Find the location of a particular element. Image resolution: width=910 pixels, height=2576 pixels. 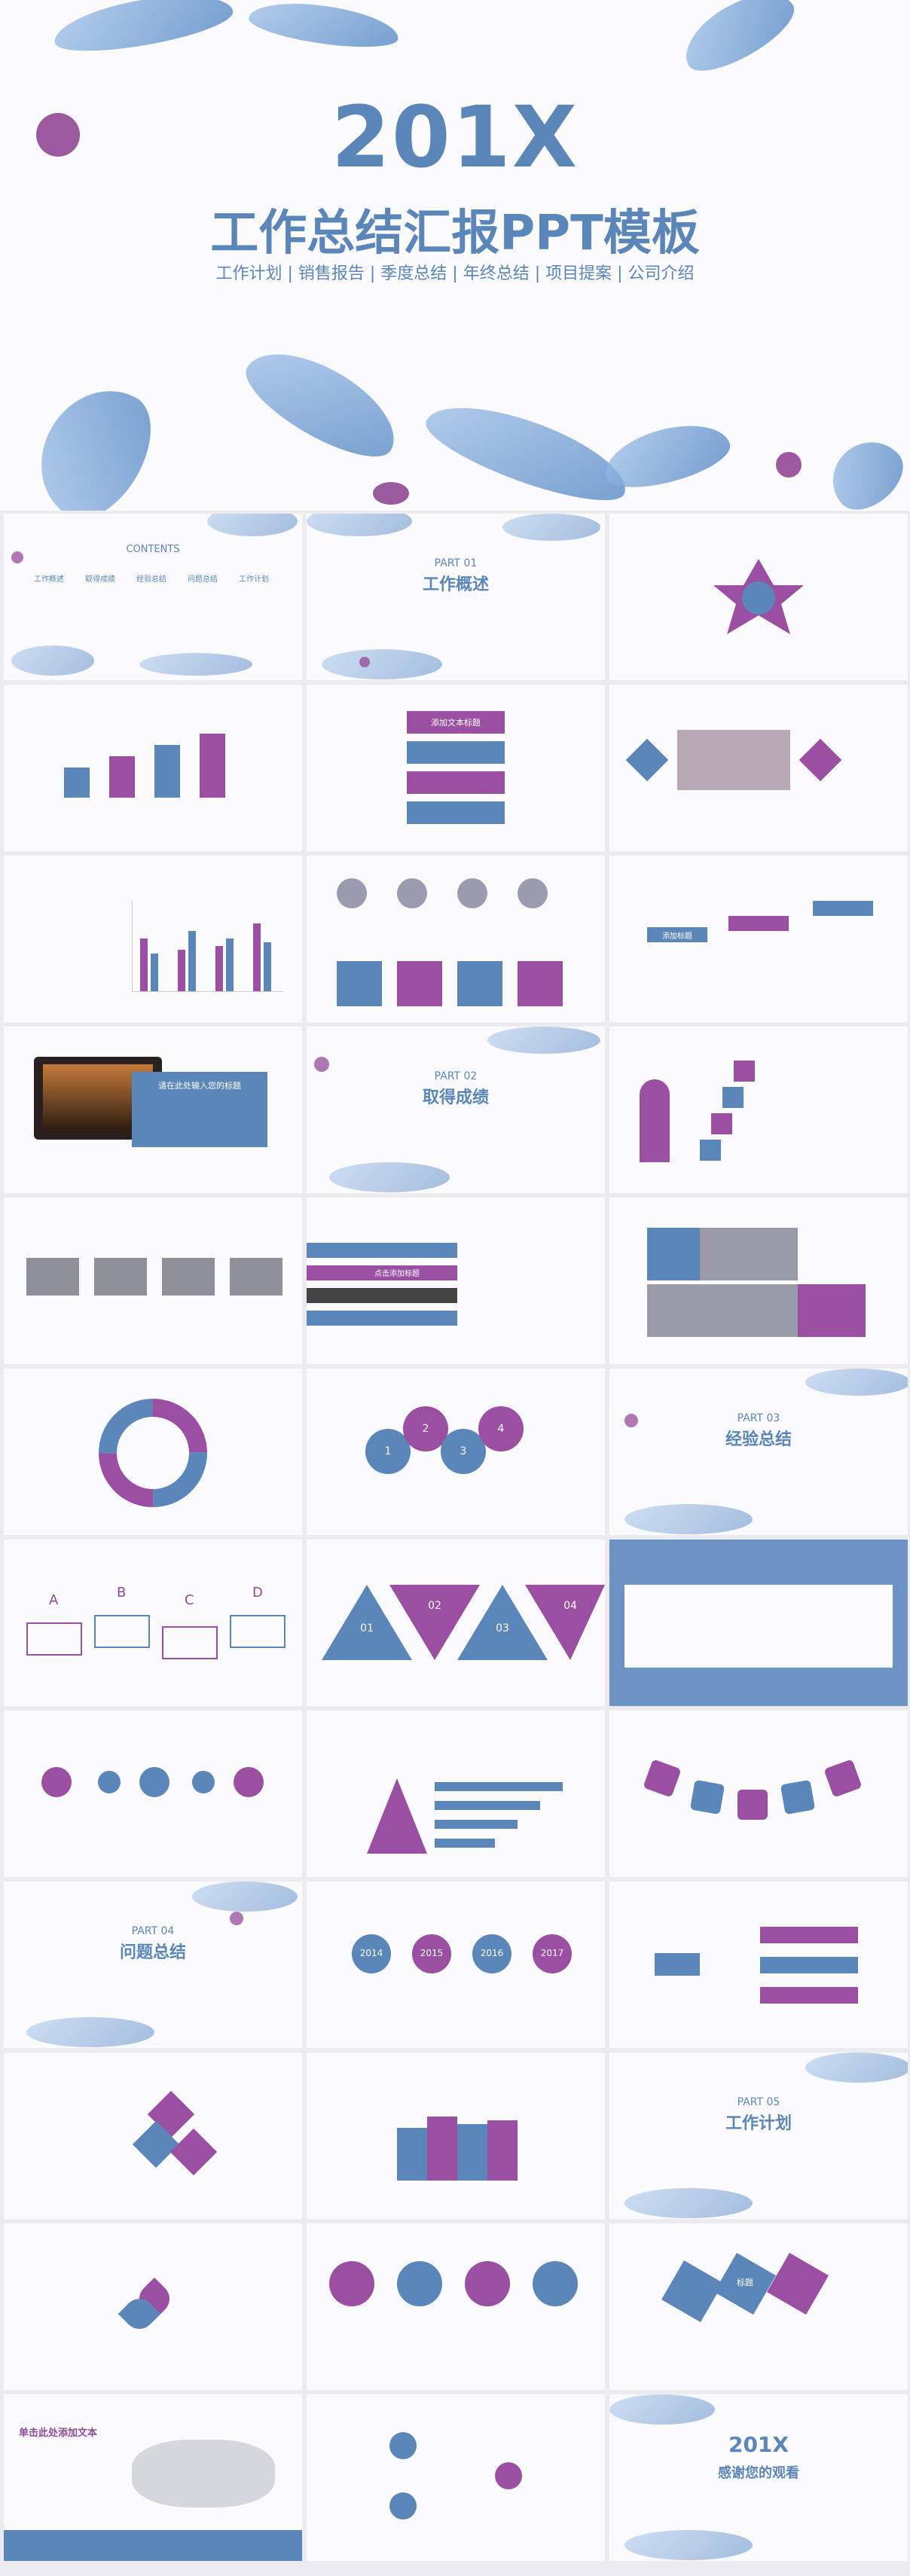

contents-heading: CONTENTS is located at coordinates (153, 549).